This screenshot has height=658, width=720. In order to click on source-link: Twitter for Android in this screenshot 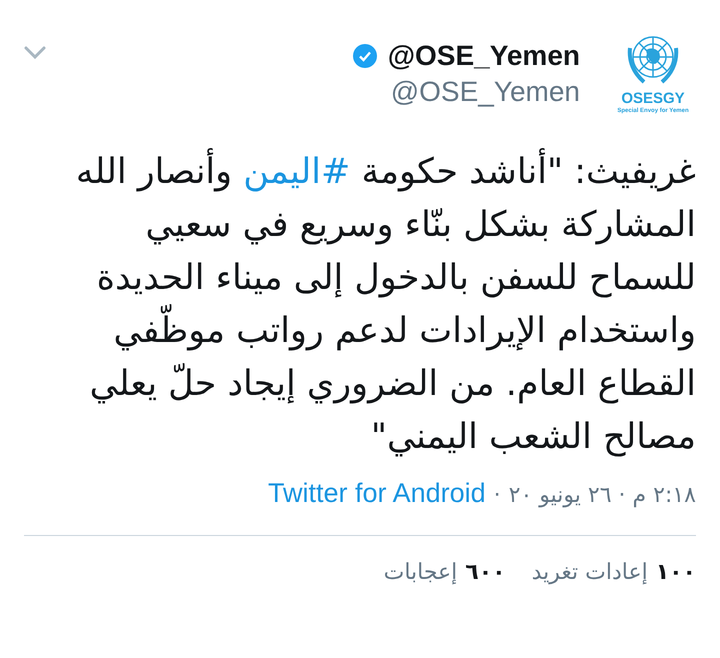, I will do `click(377, 493)`.